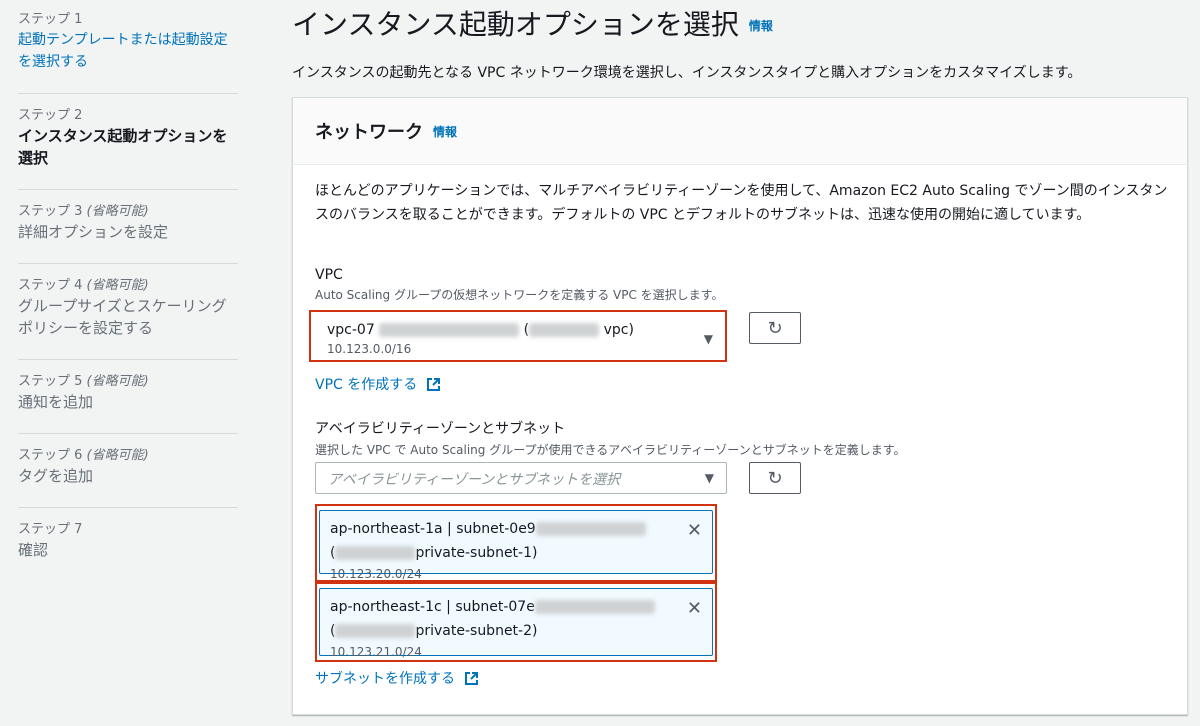 The image size is (1200, 726). I want to click on subnet-refresh-button: ↻, so click(775, 478).